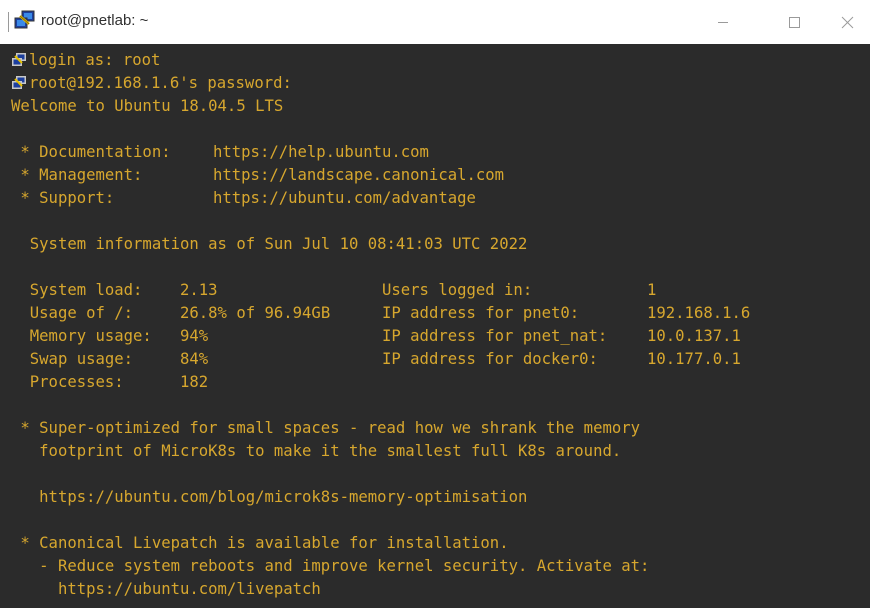 The height and width of the screenshot is (608, 870). I want to click on support-link-line: * Support: https://ubuntu.com/advantage, so click(380, 198).